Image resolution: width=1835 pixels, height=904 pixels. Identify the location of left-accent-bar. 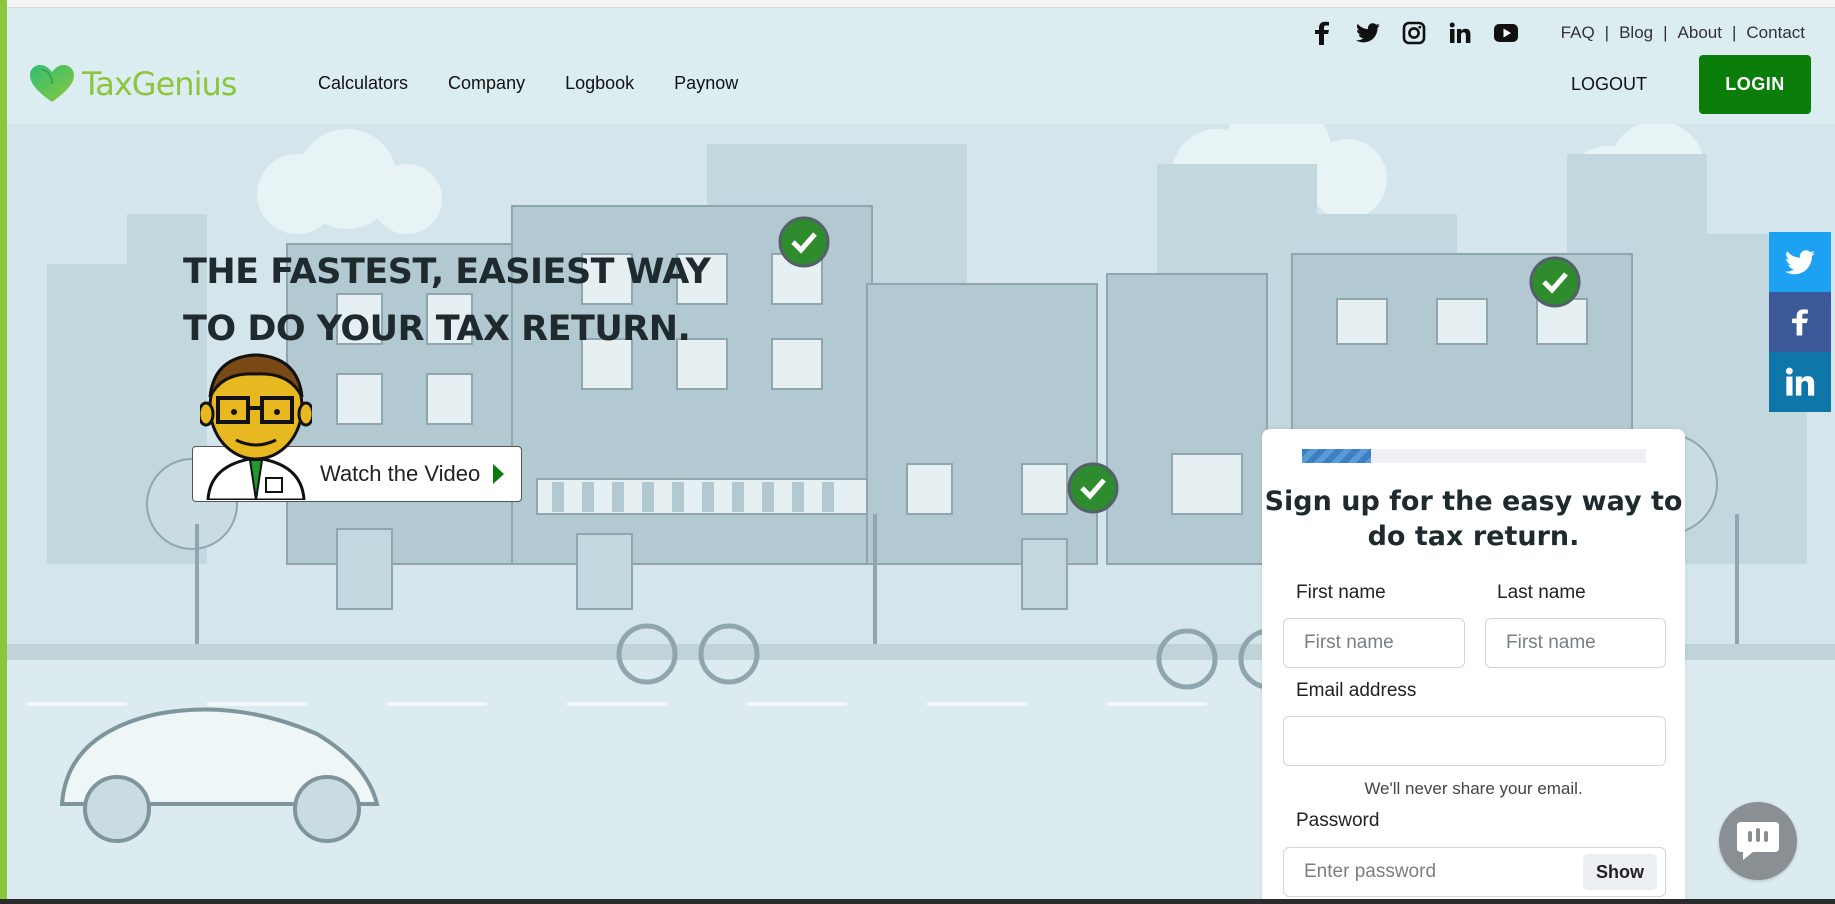
(3, 452).